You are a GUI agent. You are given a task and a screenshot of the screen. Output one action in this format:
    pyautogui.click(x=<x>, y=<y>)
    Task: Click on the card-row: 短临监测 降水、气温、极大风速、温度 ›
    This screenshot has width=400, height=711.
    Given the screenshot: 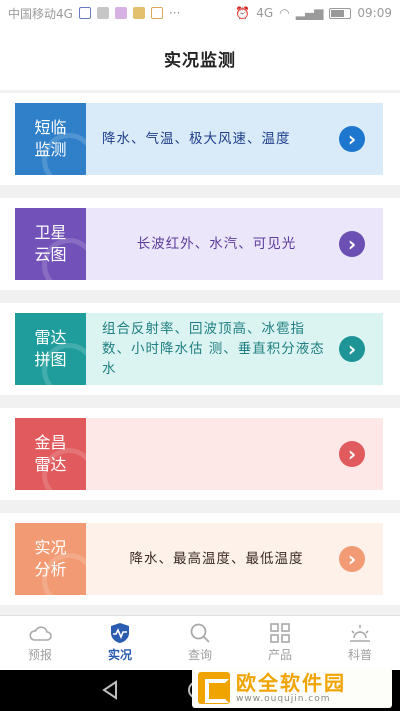 What is the action you would take?
    pyautogui.click(x=200, y=139)
    